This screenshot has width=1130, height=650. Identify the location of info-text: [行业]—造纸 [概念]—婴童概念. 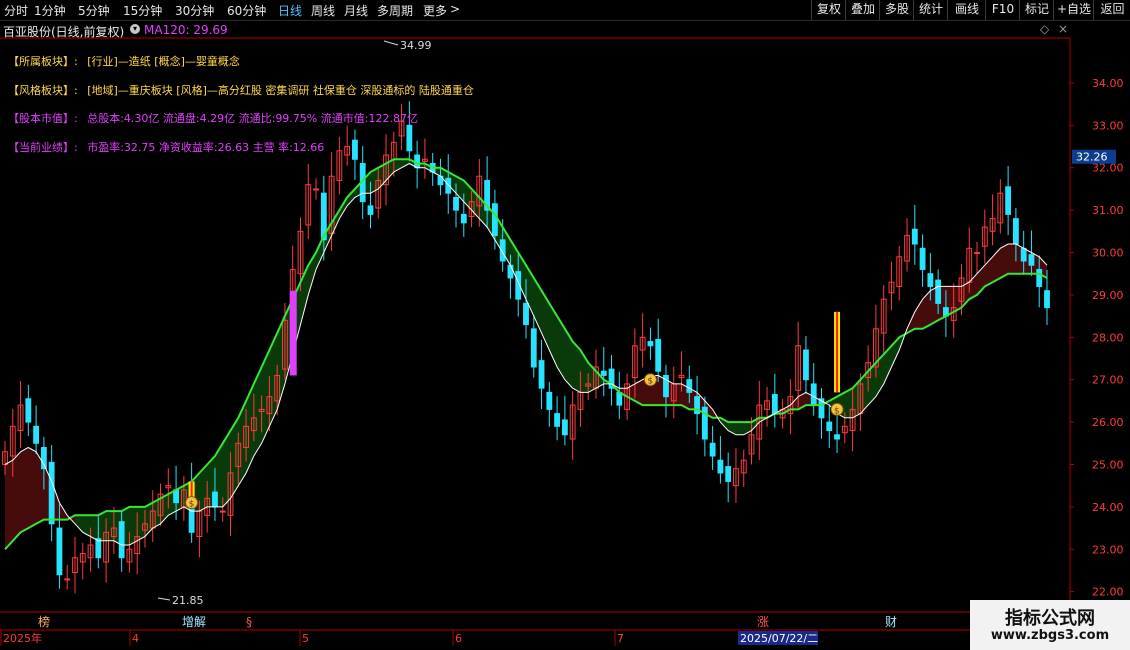
(163, 61).